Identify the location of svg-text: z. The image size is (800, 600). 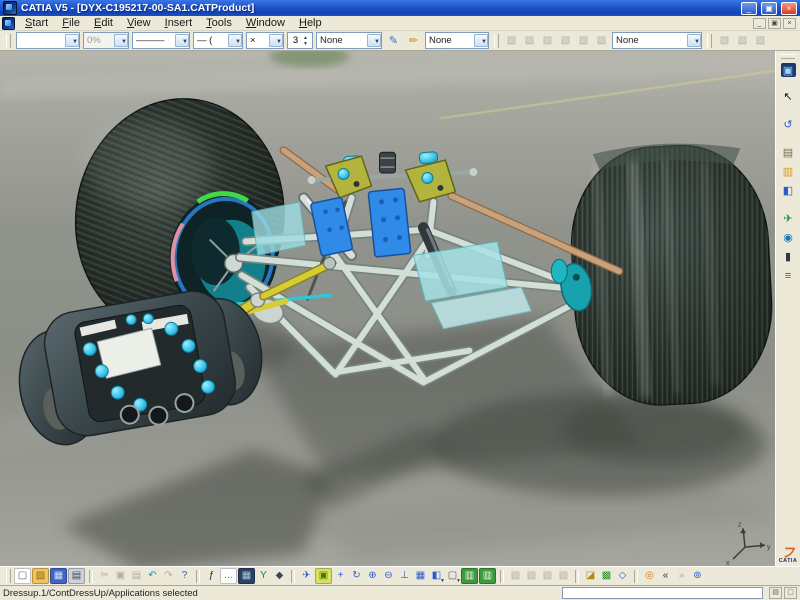
(740, 524).